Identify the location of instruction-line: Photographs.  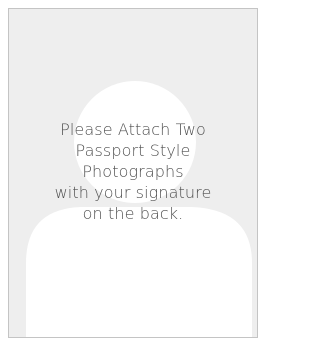
(133, 171).